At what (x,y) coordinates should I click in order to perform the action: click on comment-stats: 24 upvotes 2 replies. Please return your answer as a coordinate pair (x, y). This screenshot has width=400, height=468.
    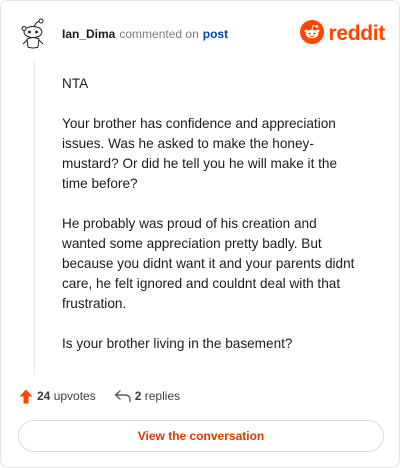
    Looking at the image, I should click on (99, 396).